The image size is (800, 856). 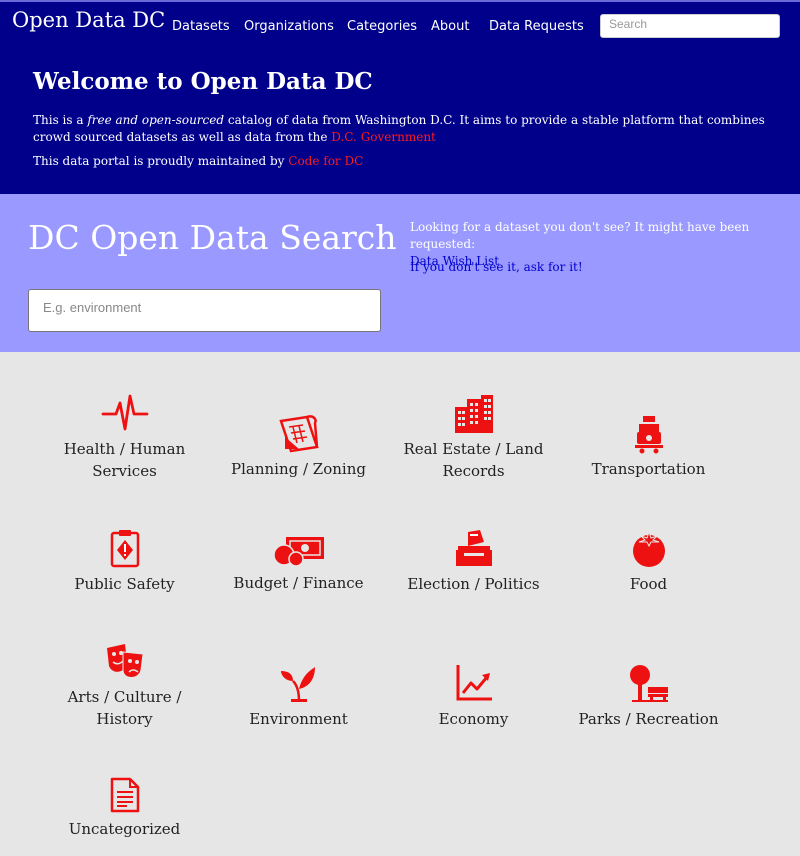 What do you see at coordinates (124, 829) in the screenshot?
I see `category-label: Uncategorized` at bounding box center [124, 829].